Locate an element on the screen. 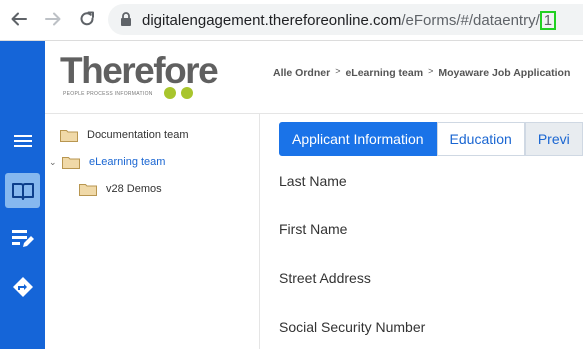  back-arrow-icon is located at coordinates (19, 19).